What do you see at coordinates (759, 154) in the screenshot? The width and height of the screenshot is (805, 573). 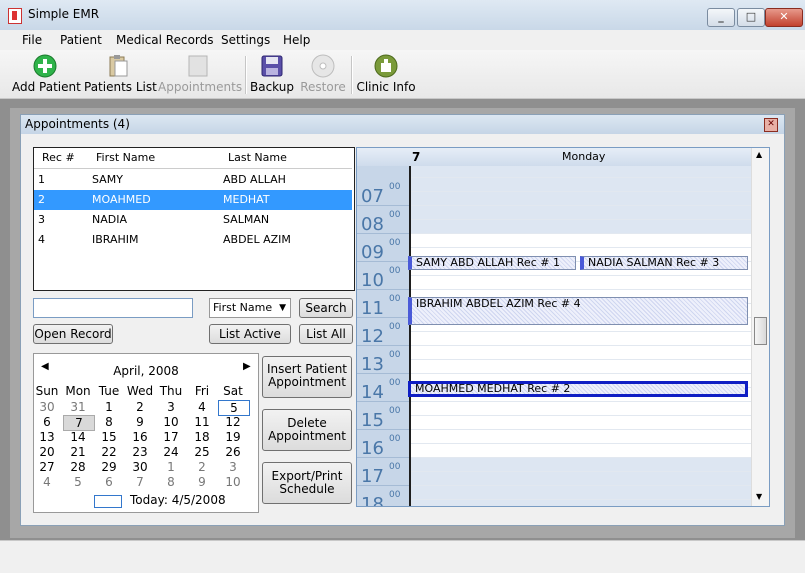 I see `scroll-up-icon: ▲` at bounding box center [759, 154].